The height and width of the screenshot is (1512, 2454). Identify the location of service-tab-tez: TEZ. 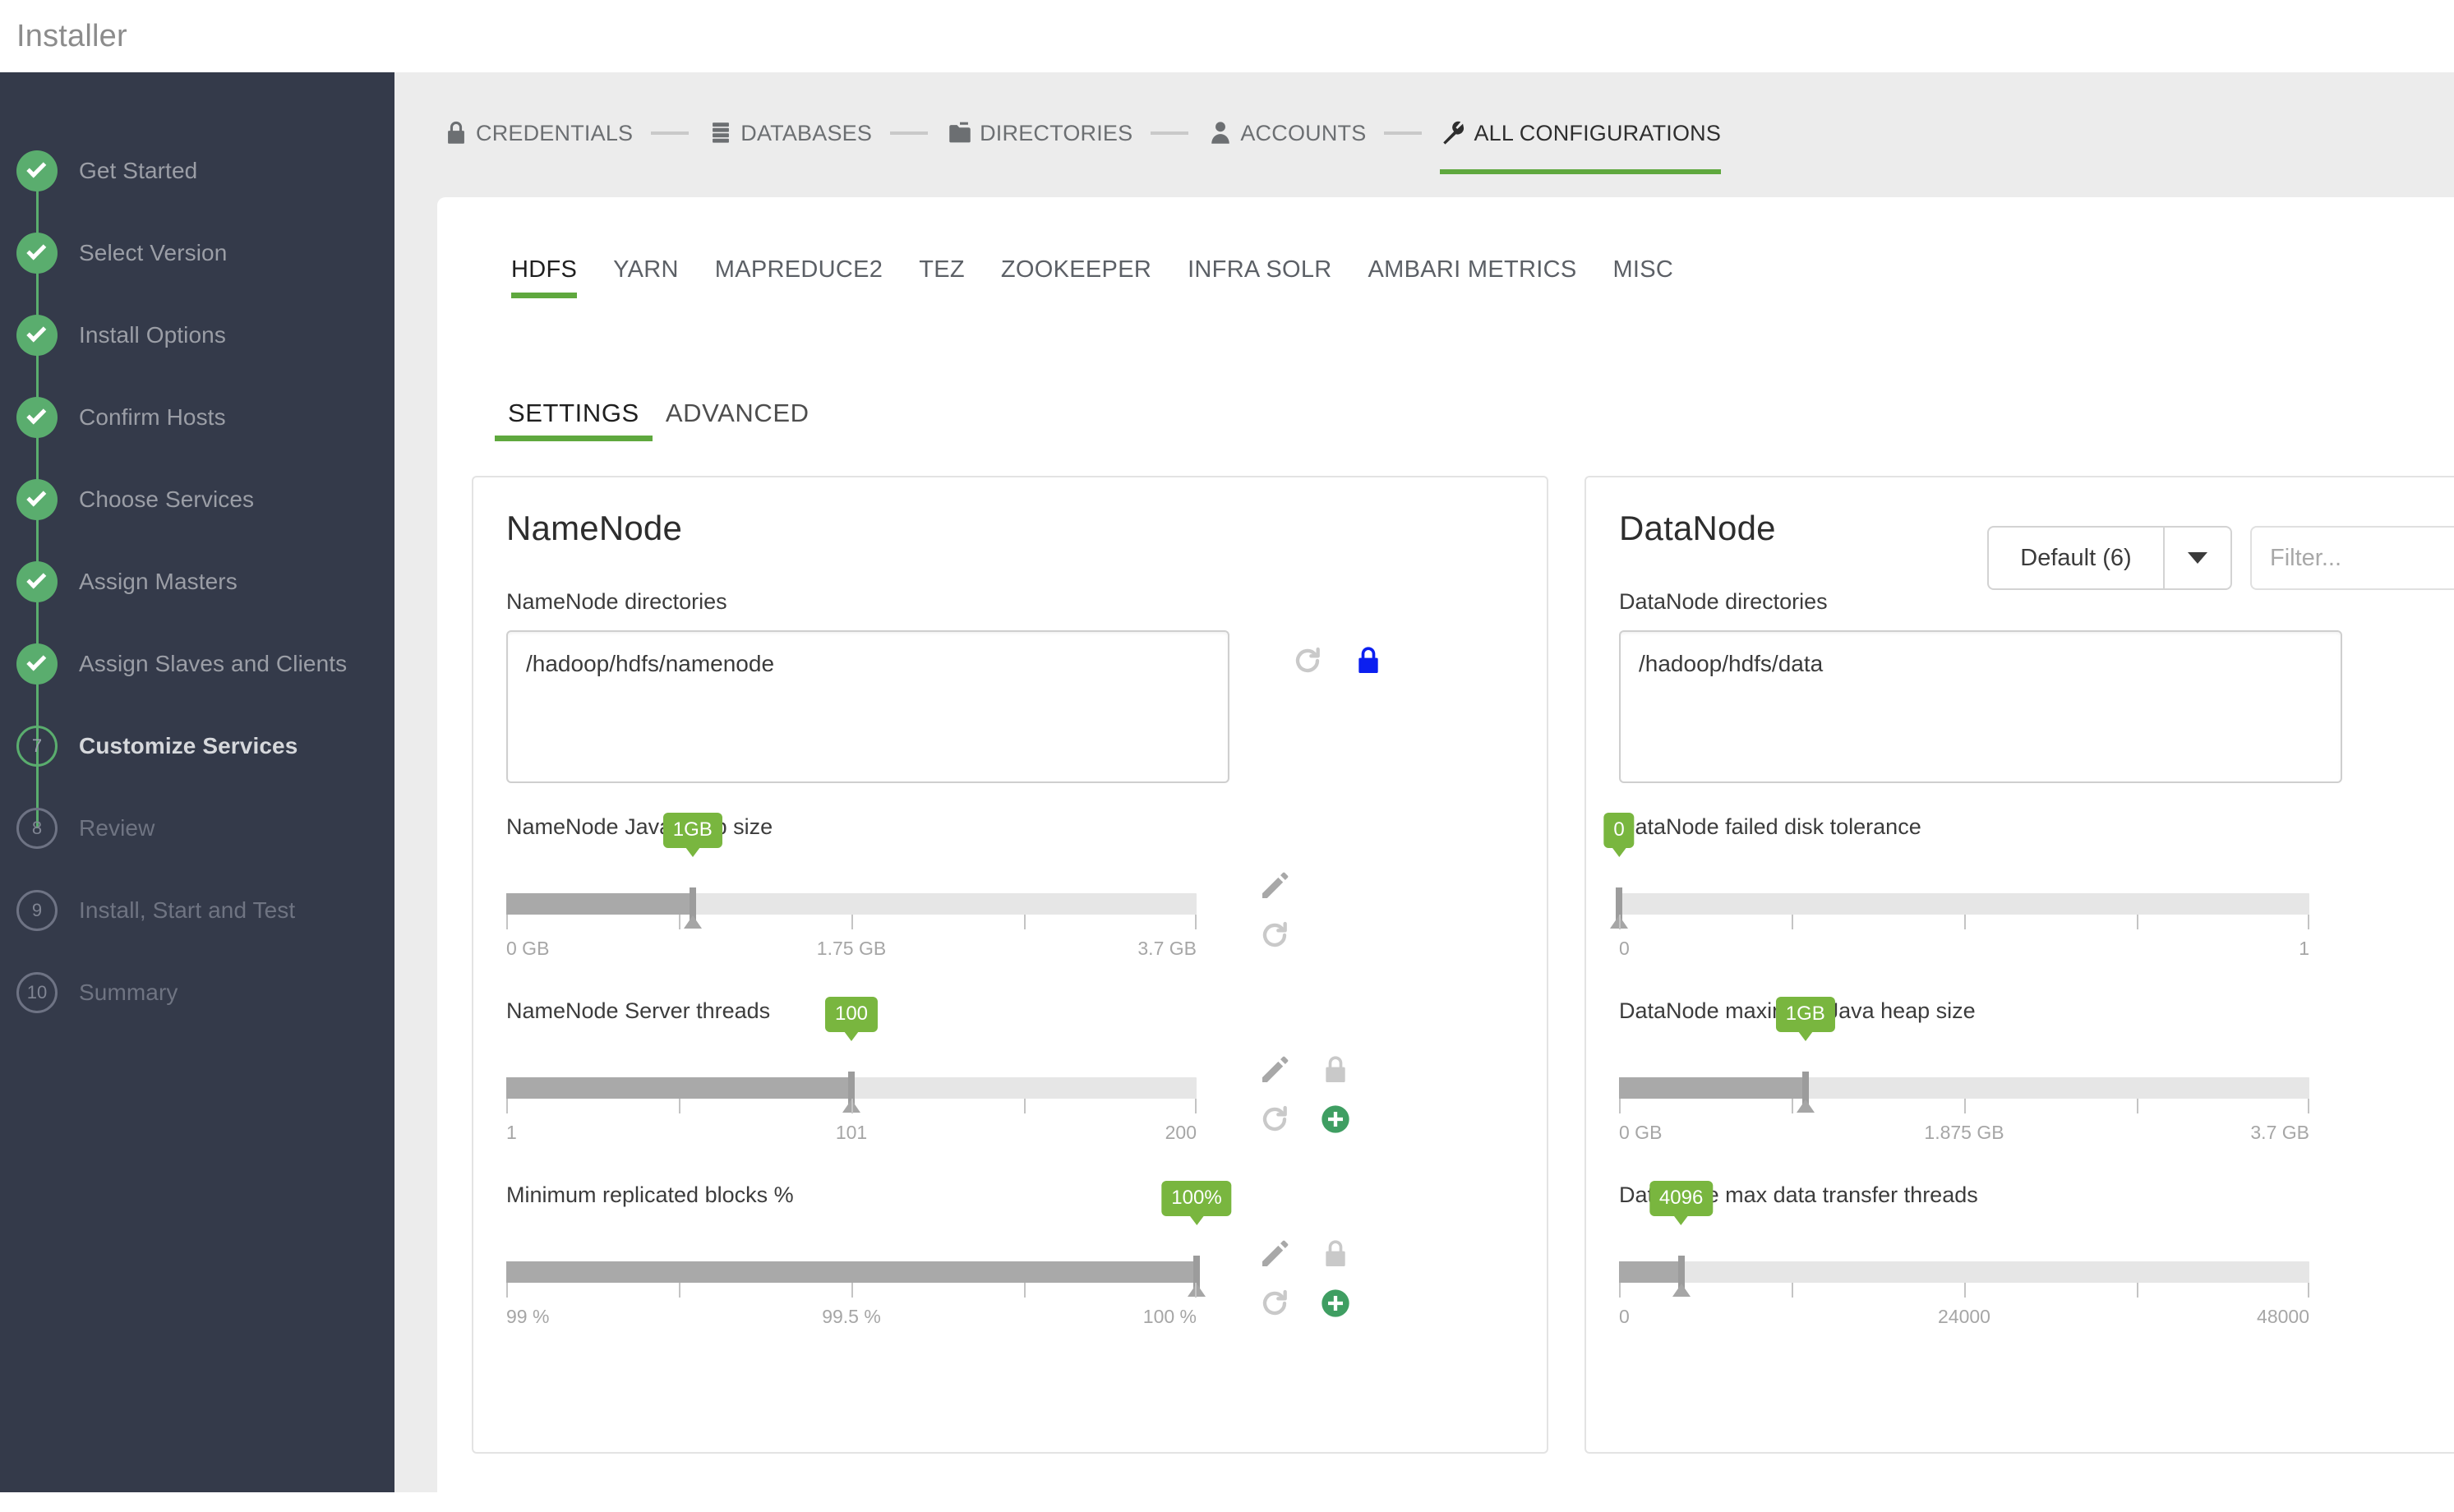
(942, 277).